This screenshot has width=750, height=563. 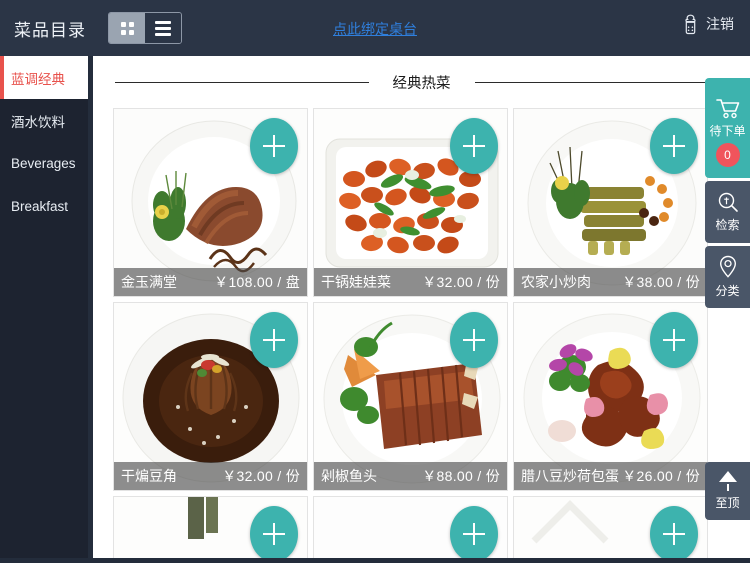 I want to click on dish-name: 剁椒鱼头, so click(x=349, y=476).